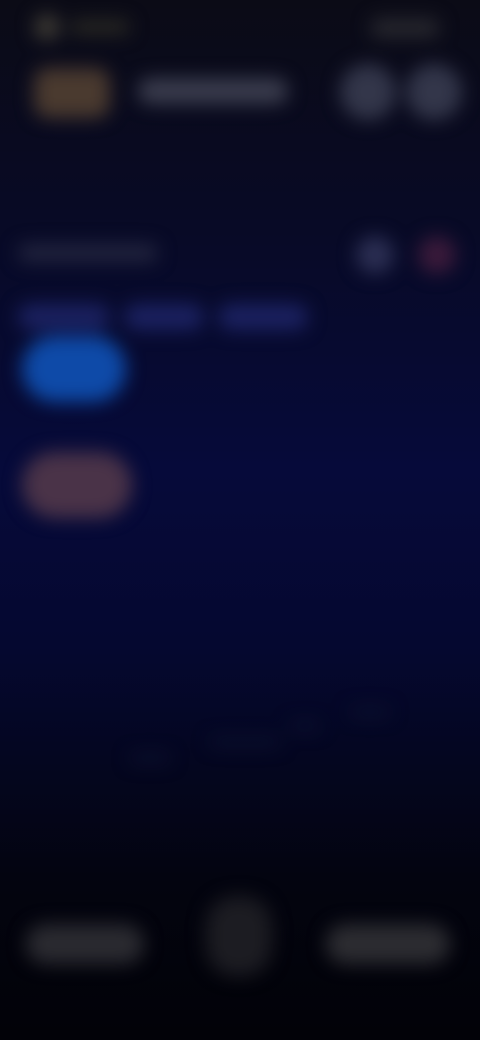 The width and height of the screenshot is (480, 1040). Describe the element at coordinates (47, 27) in the screenshot. I see `status-indicator-icon` at that location.